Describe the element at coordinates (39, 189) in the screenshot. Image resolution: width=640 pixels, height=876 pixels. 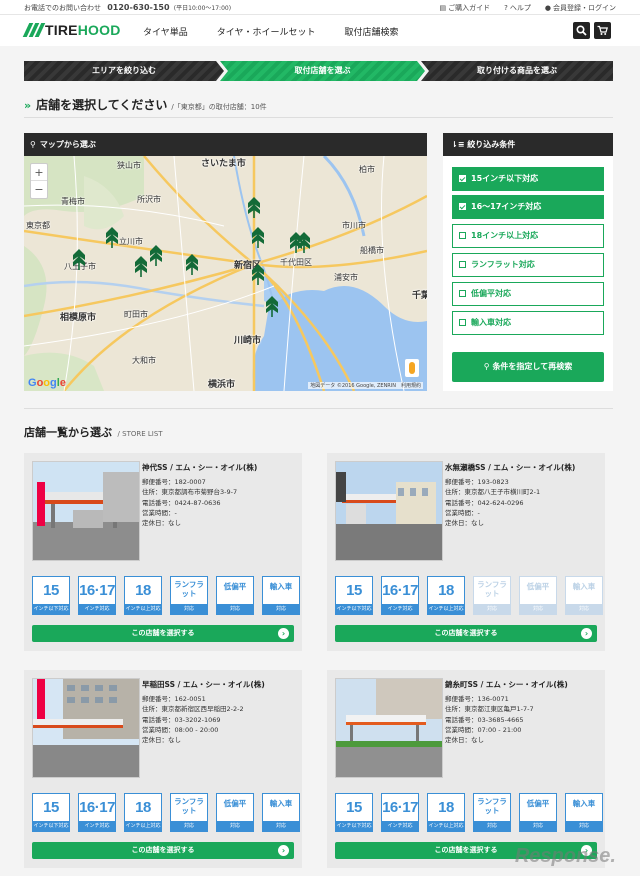
I see `zoom-out-button: −` at that location.